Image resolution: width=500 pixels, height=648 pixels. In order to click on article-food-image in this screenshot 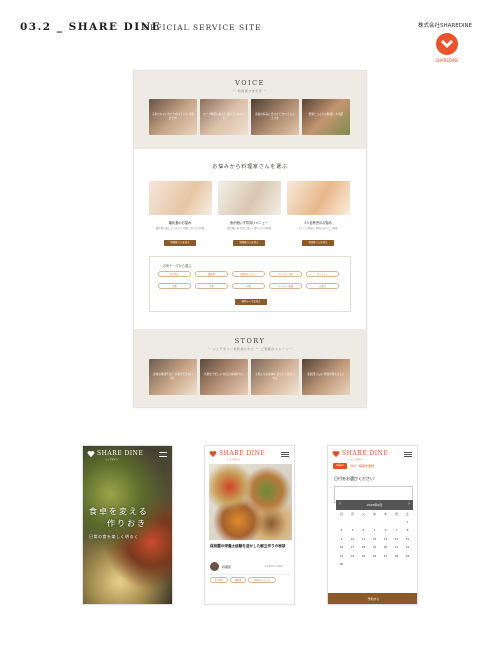, I will do `click(250, 502)`.